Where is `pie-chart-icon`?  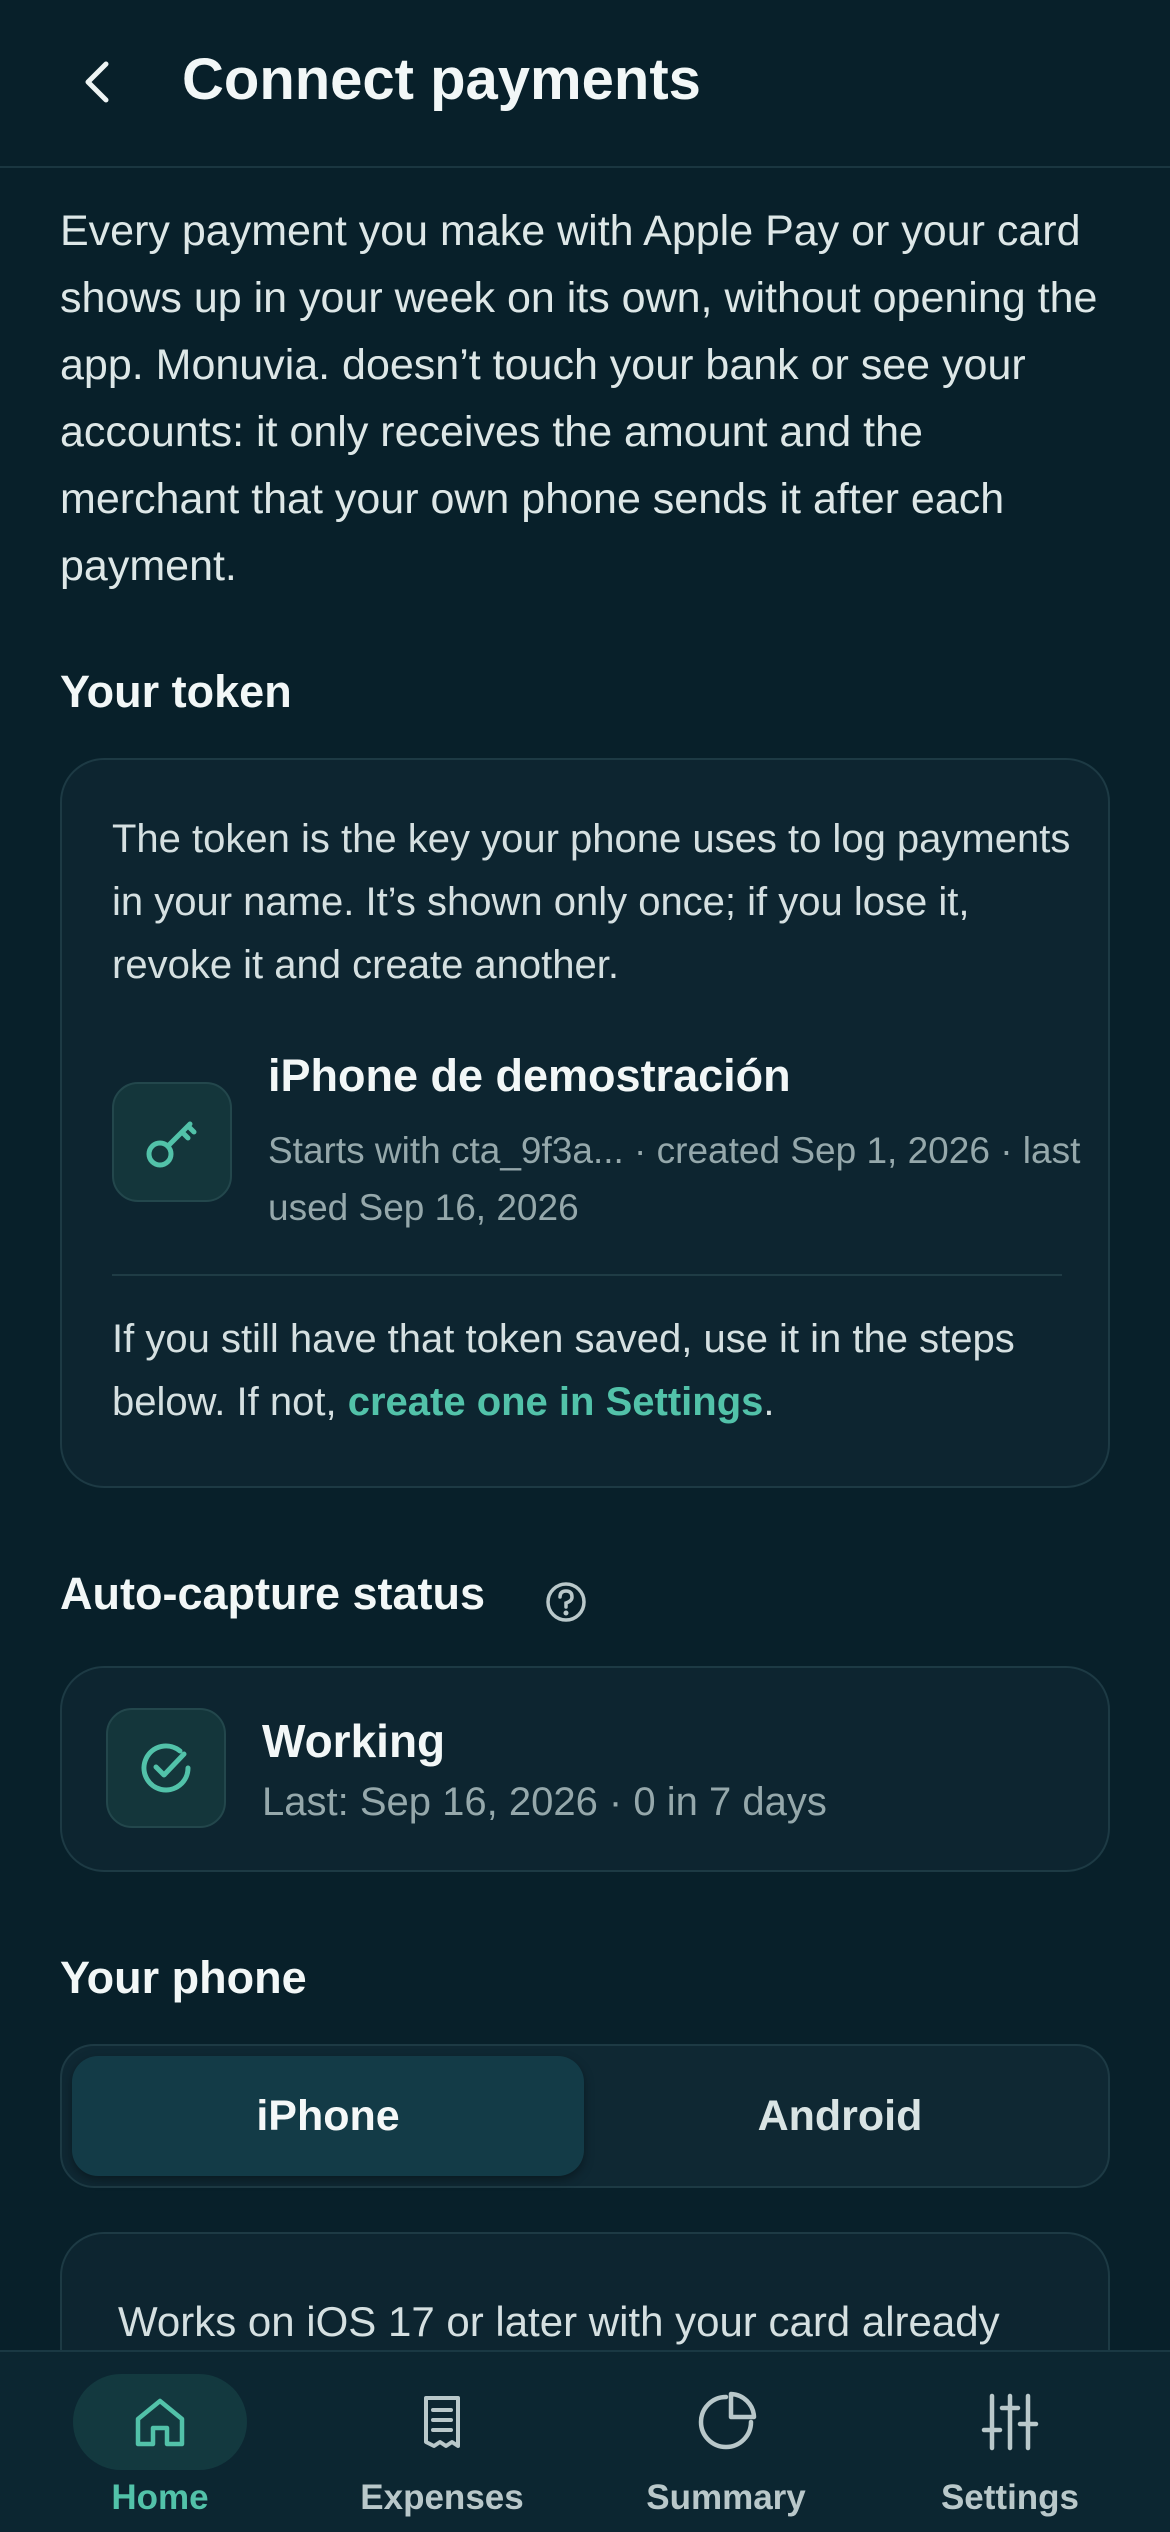 pie-chart-icon is located at coordinates (727, 2420).